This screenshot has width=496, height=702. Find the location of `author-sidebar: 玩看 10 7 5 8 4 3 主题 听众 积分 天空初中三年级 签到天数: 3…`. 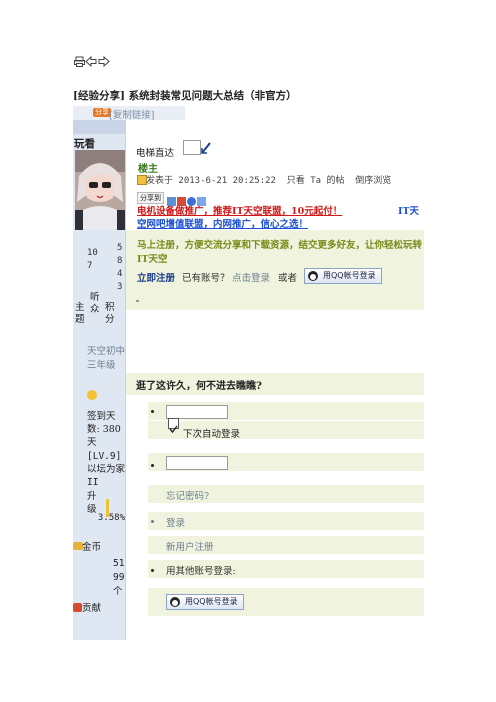

author-sidebar: 玩看 10 7 5 8 4 3 主题 听众 积分 天空初中三年级 签到天数: 3… is located at coordinates (99, 380).